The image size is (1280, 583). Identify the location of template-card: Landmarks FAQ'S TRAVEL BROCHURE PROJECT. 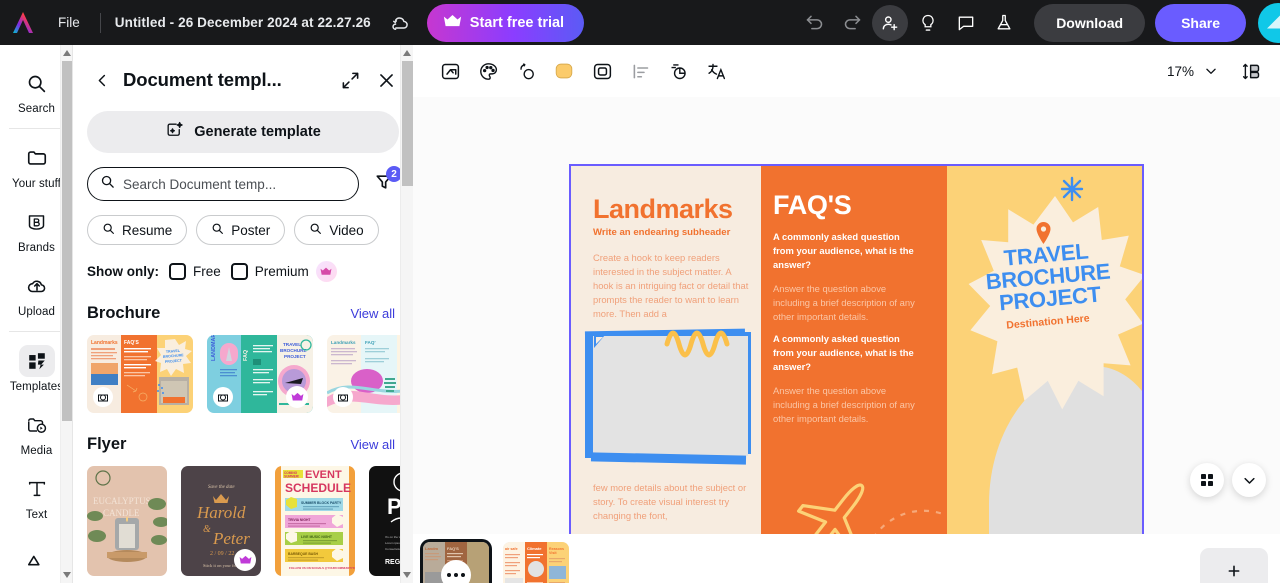
(140, 374).